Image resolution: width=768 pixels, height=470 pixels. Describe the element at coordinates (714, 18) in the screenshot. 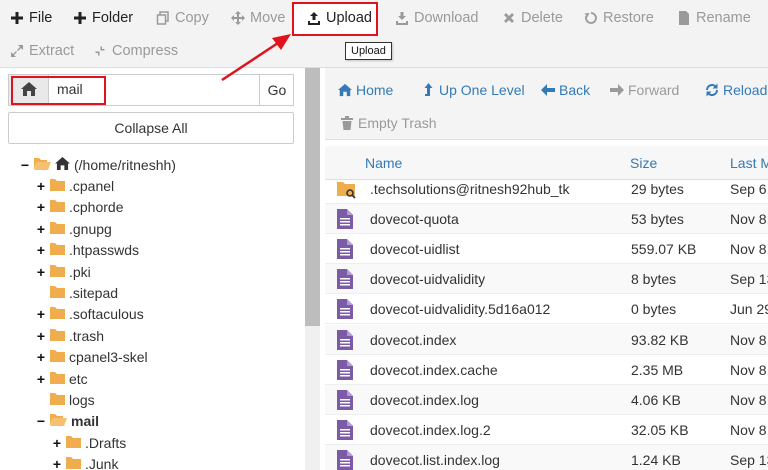

I see `rename-button: Rename` at that location.